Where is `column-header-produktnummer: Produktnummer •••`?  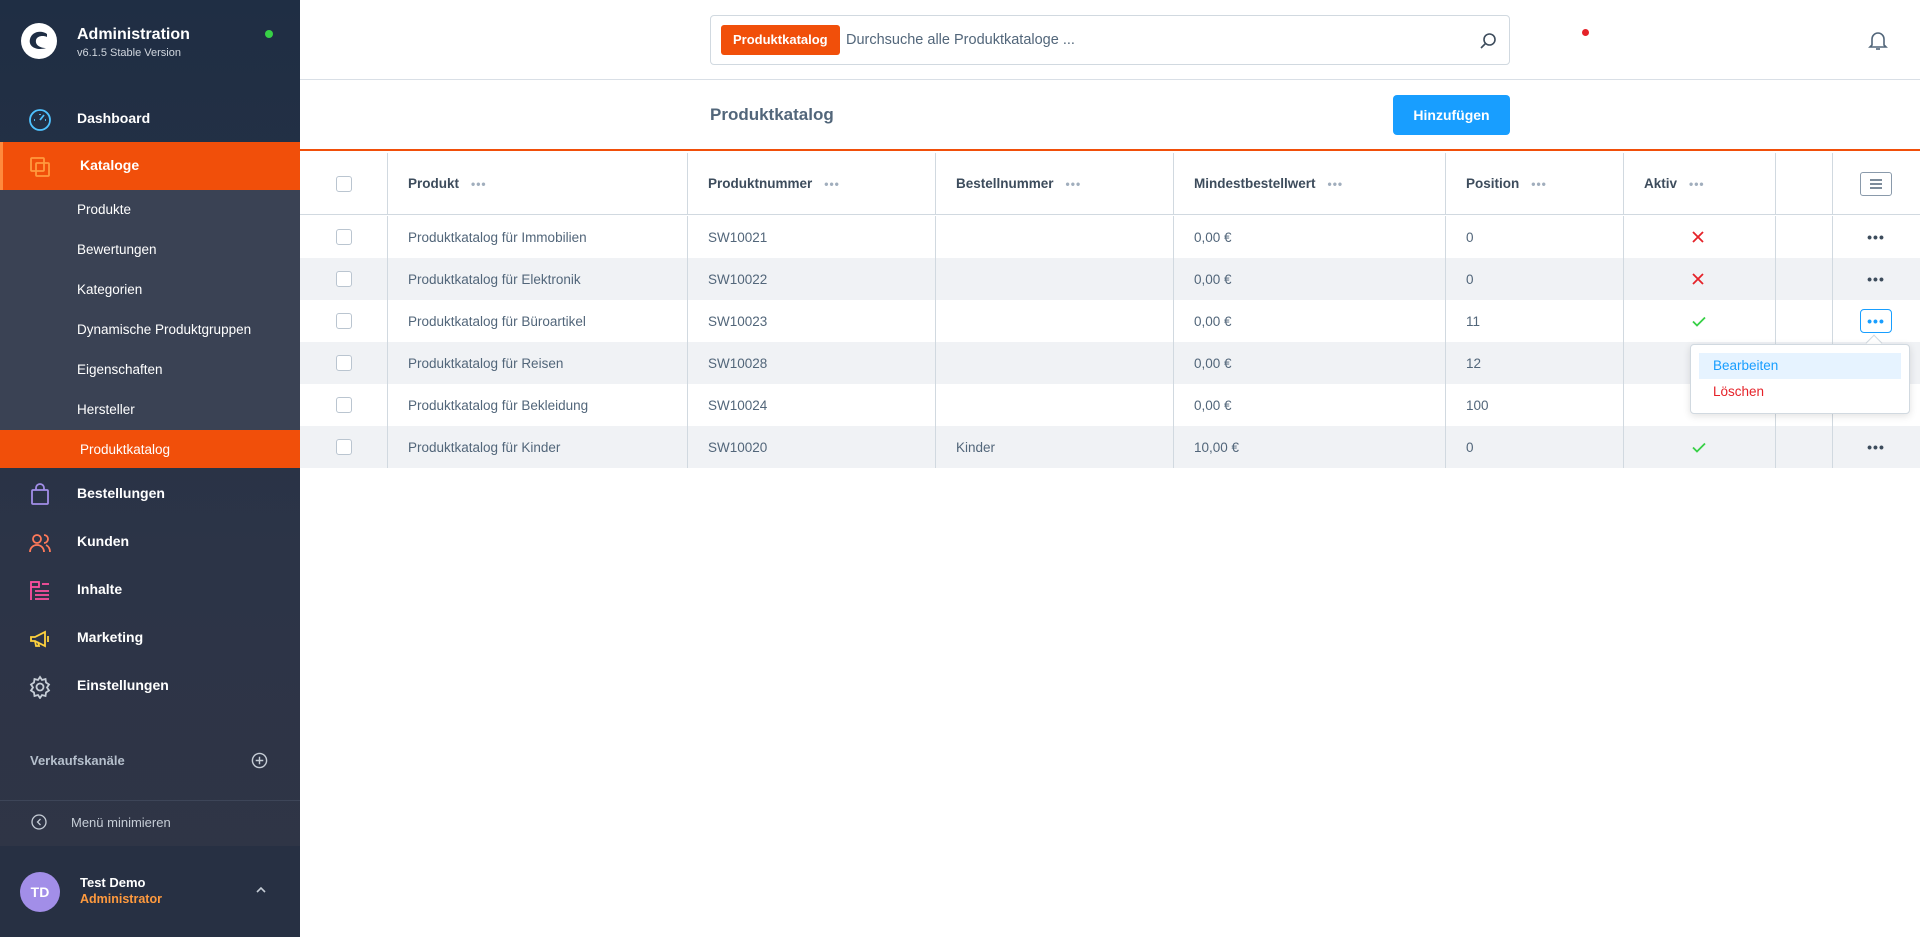 column-header-produktnummer: Produktnummer ••• is located at coordinates (774, 183).